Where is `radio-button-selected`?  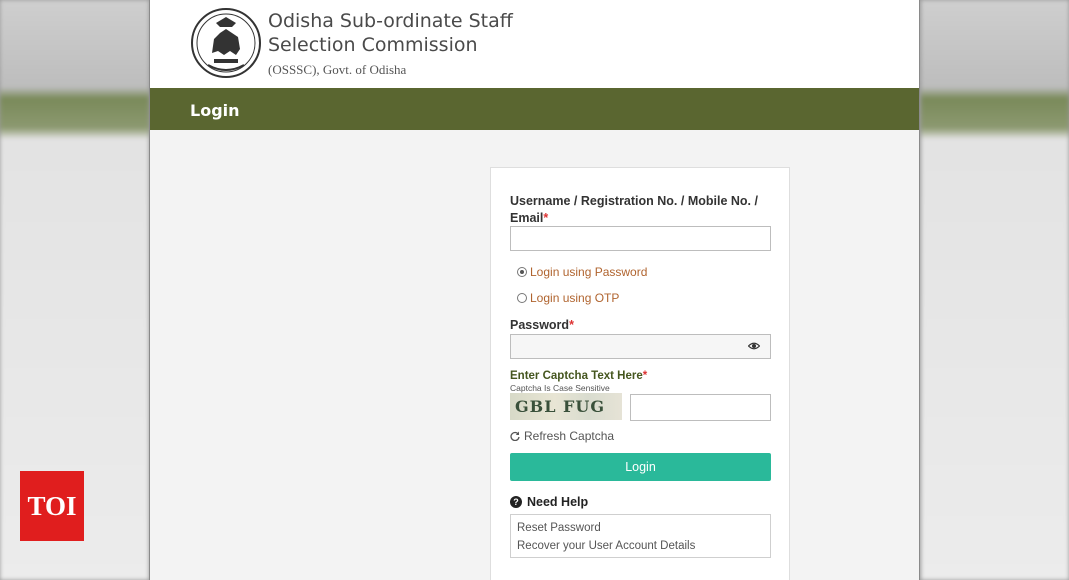
radio-button-selected is located at coordinates (522, 272).